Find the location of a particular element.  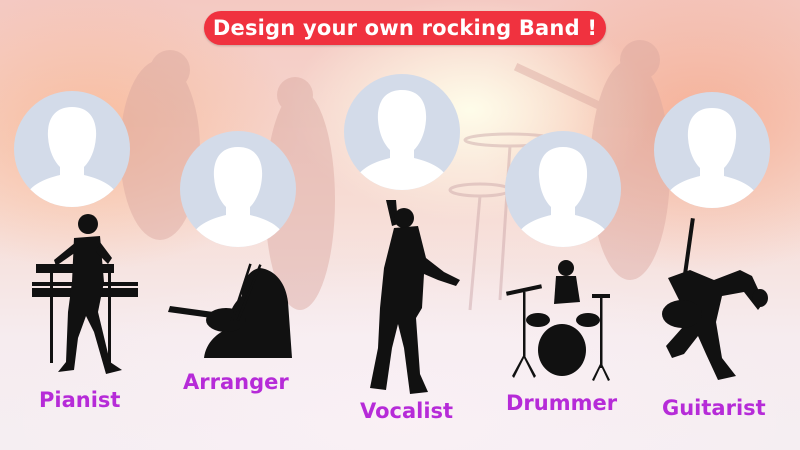

guitarist-avatar is located at coordinates (712, 150).